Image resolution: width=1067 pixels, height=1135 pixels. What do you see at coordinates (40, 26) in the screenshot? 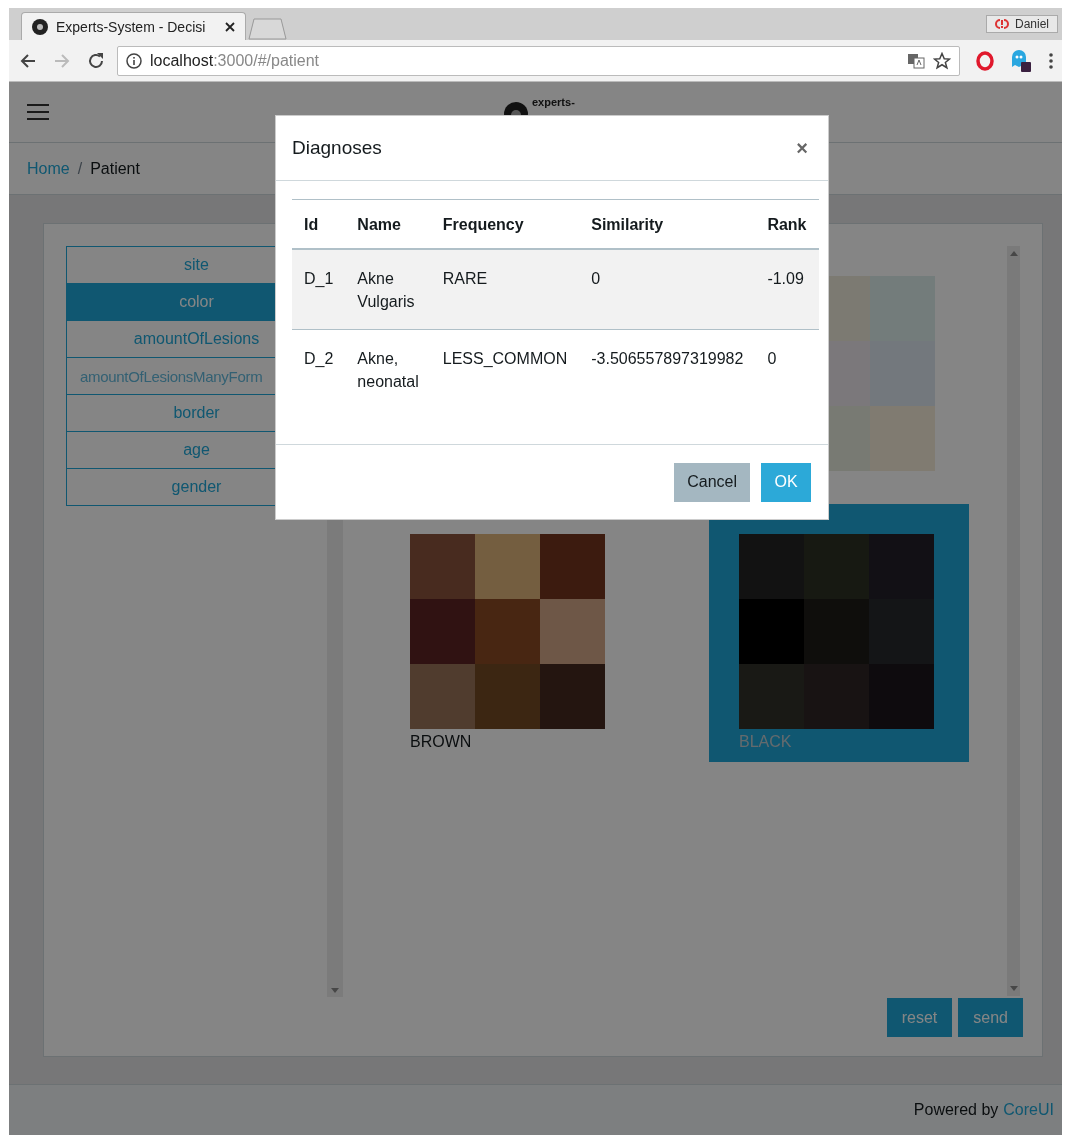
I see `record-icon` at bounding box center [40, 26].